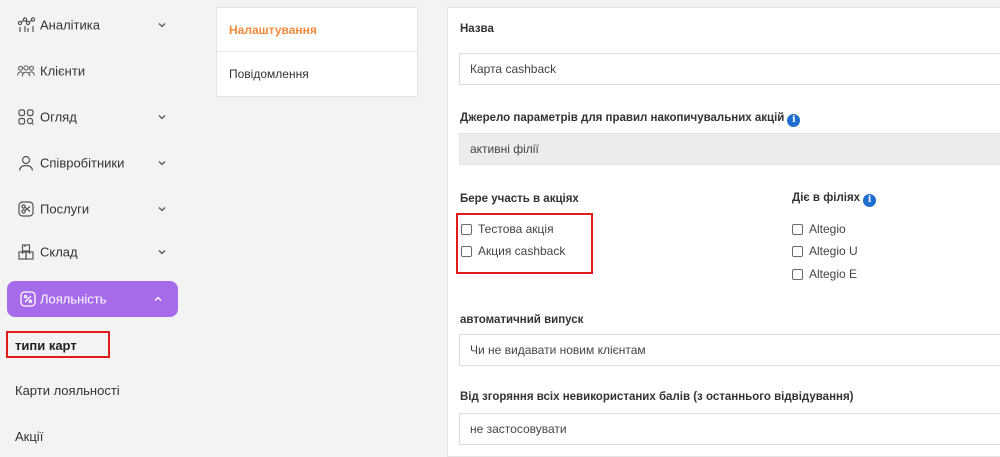 The image size is (1000, 457). What do you see at coordinates (833, 274) in the screenshot?
I see `checkbox-label: Altegio E` at bounding box center [833, 274].